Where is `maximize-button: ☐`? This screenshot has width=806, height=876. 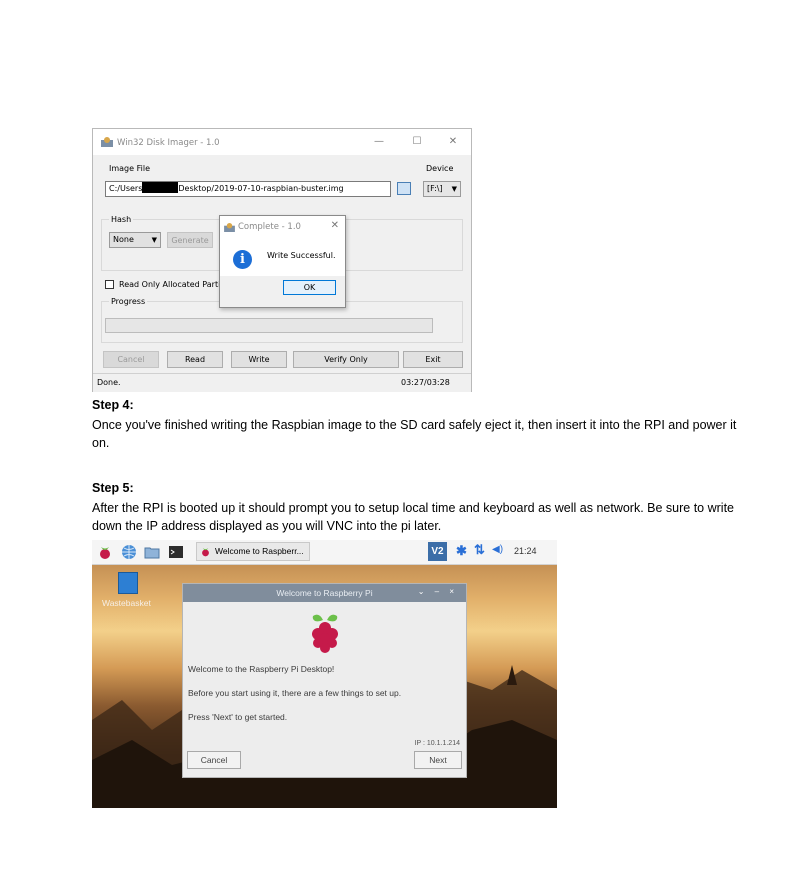
maximize-button: ☐ is located at coordinates (417, 142).